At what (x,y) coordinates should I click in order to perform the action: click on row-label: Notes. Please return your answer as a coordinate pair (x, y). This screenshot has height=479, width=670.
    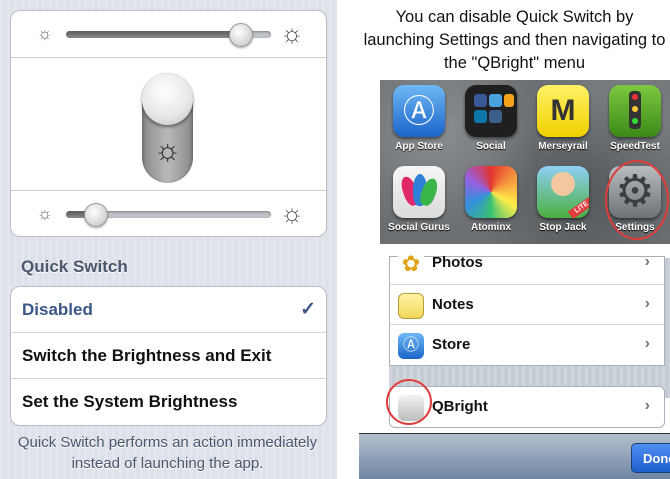
    Looking at the image, I should click on (453, 304).